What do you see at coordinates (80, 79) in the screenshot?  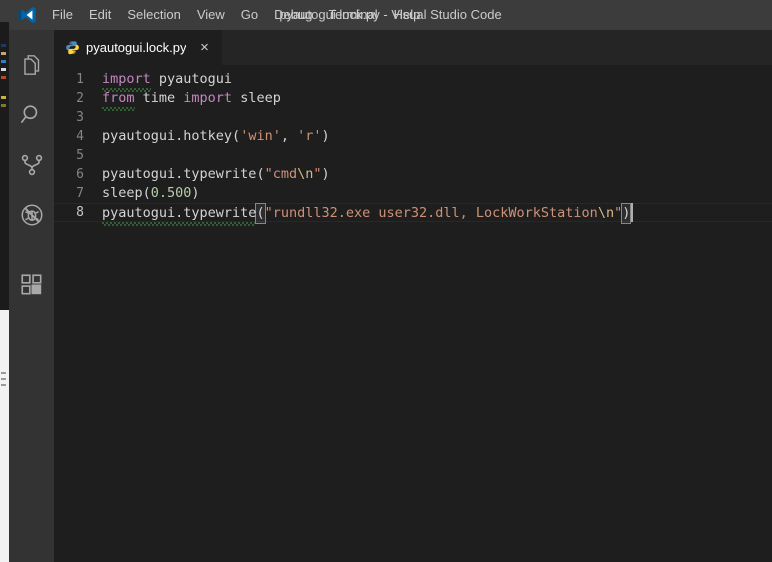 I see `line-number: 1` at bounding box center [80, 79].